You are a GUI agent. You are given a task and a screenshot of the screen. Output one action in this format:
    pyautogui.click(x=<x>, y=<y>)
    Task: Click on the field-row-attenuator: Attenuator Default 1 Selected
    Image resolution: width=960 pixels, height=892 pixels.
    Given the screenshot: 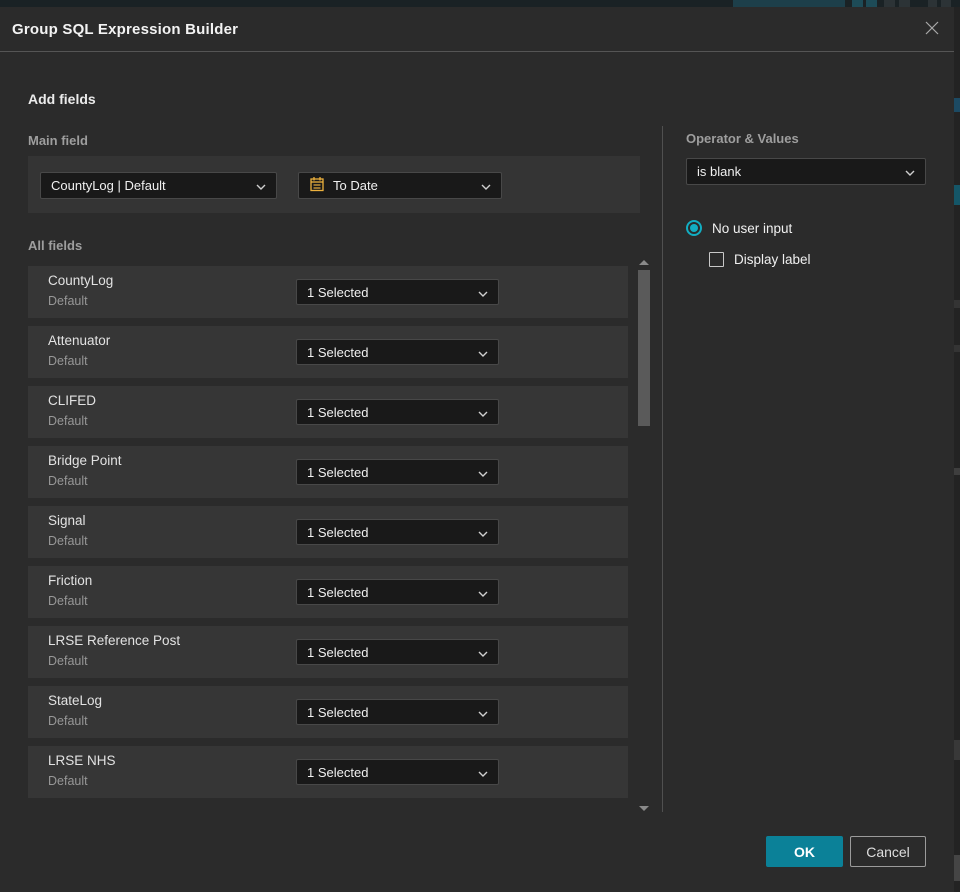 What is the action you would take?
    pyautogui.click(x=328, y=352)
    